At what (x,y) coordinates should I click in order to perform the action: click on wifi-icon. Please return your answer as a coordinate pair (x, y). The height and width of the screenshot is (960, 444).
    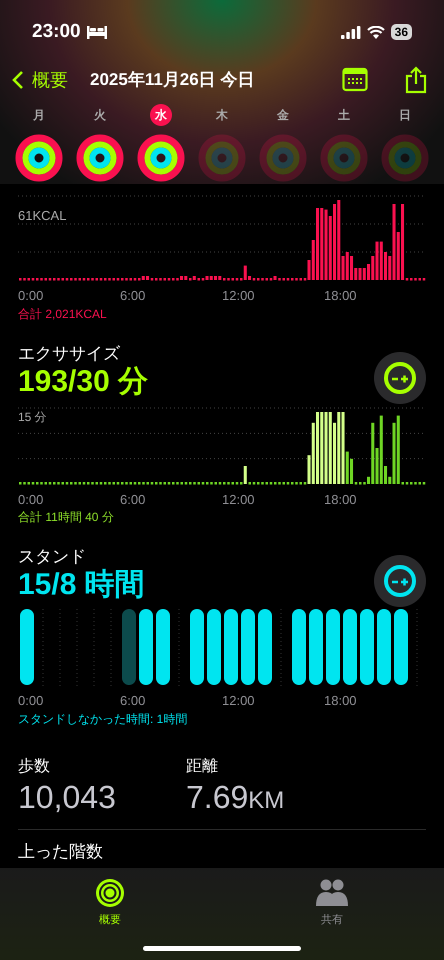
    Looking at the image, I should click on (375, 32).